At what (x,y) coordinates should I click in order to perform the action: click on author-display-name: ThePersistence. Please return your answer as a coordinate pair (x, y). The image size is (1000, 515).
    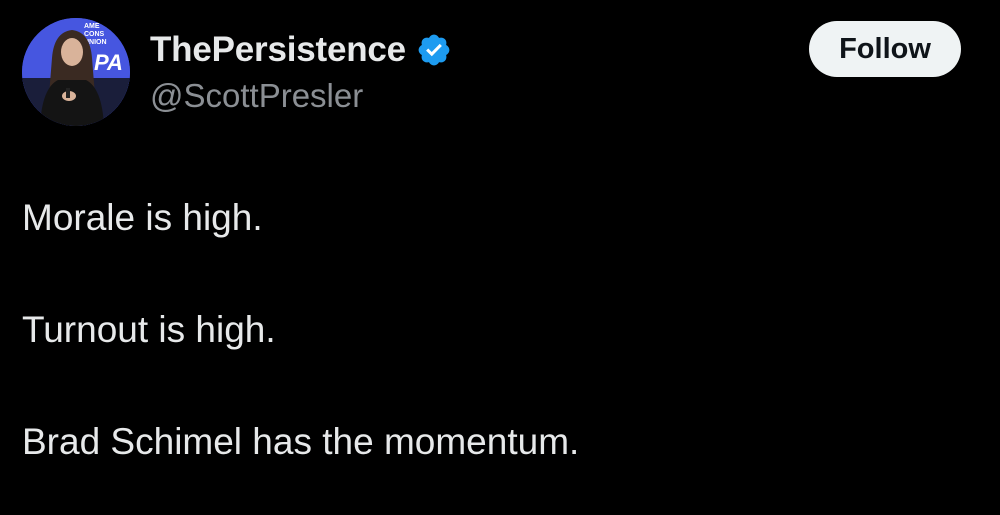
    Looking at the image, I should click on (278, 50).